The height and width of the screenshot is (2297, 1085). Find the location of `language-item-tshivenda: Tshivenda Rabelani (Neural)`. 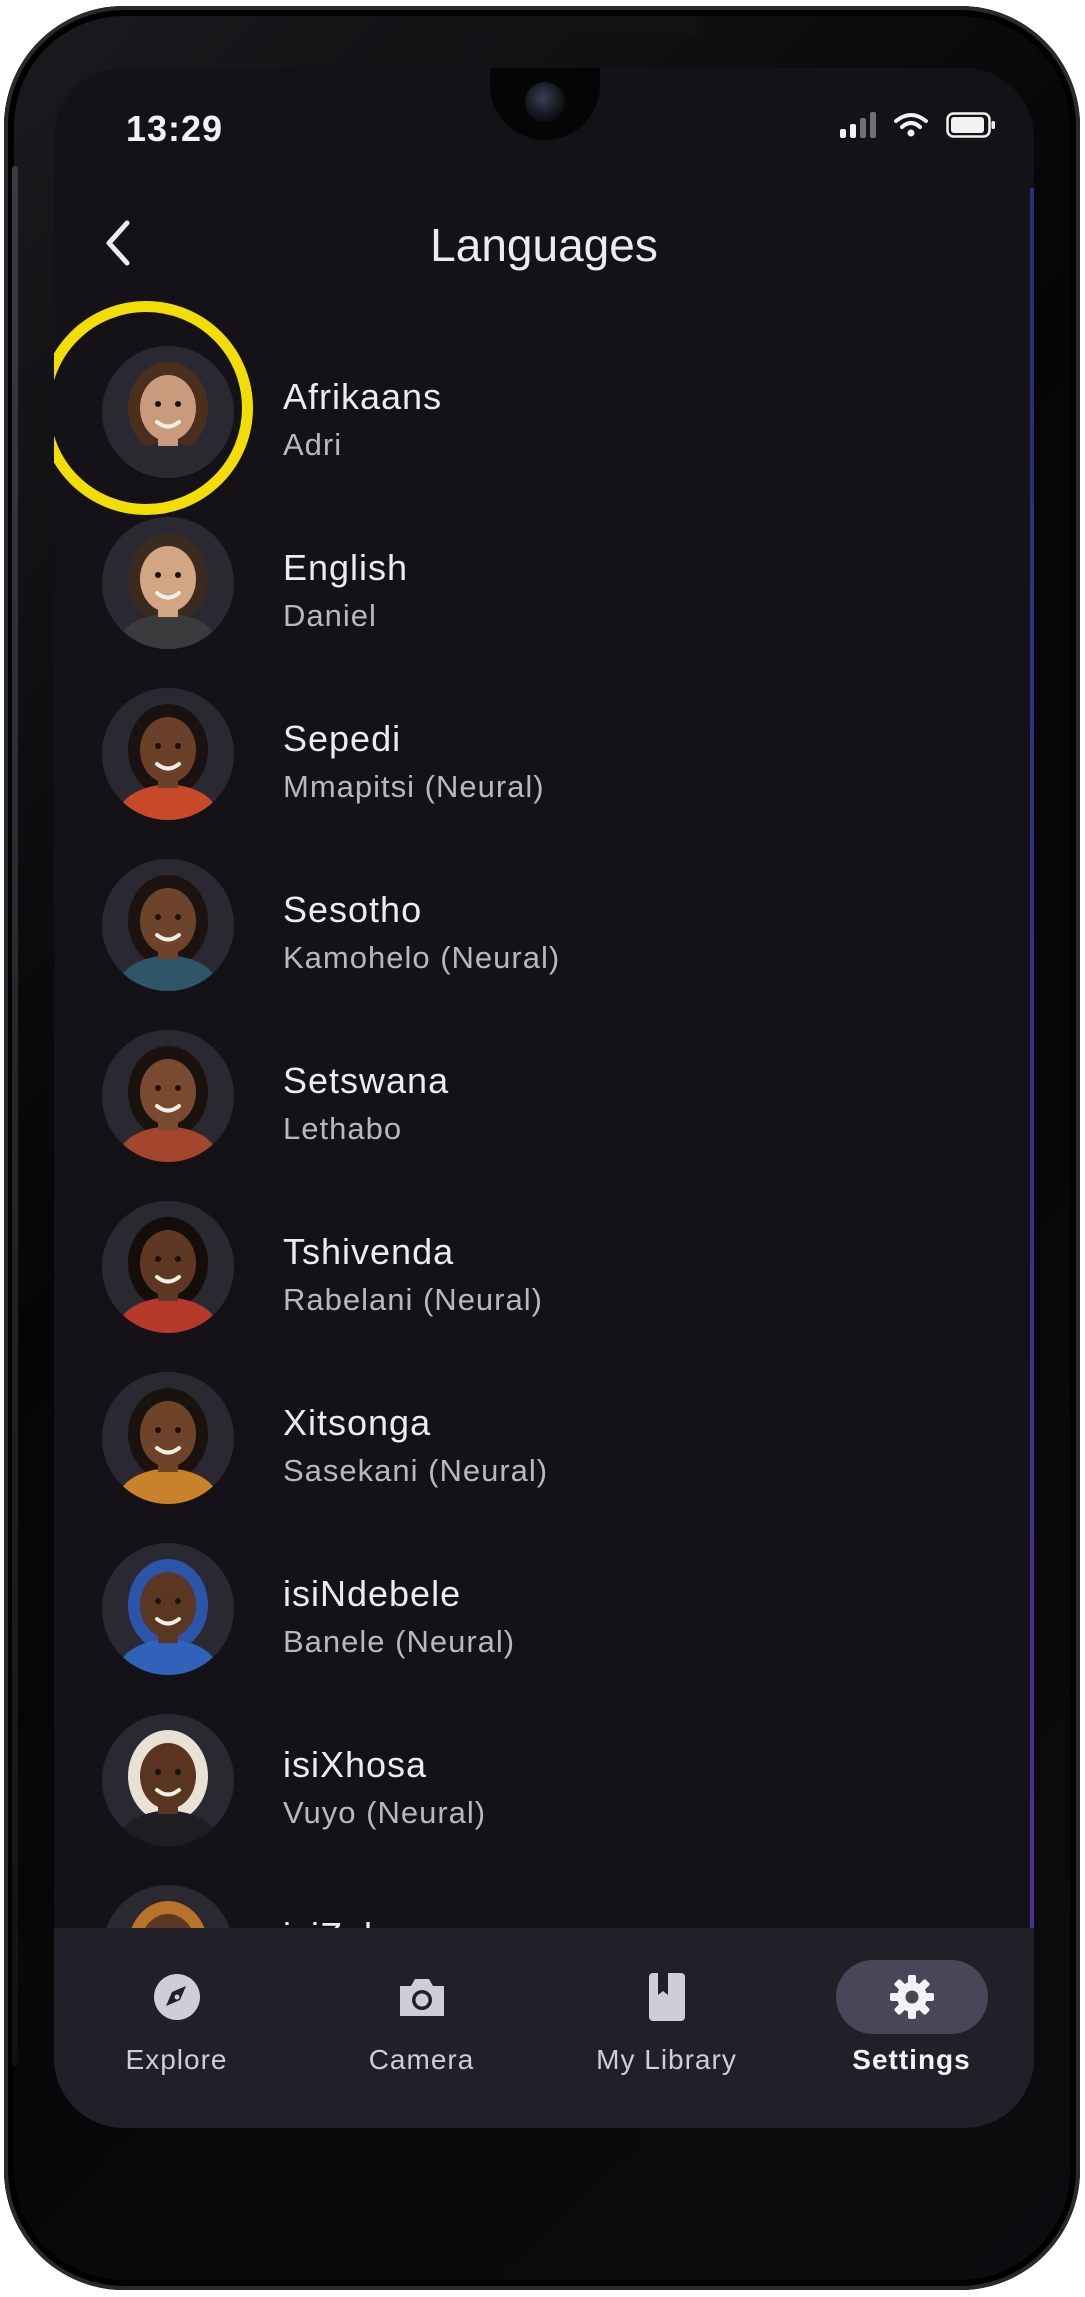

language-item-tshivenda: Tshivenda Rabelani (Neural) is located at coordinates (544, 1268).